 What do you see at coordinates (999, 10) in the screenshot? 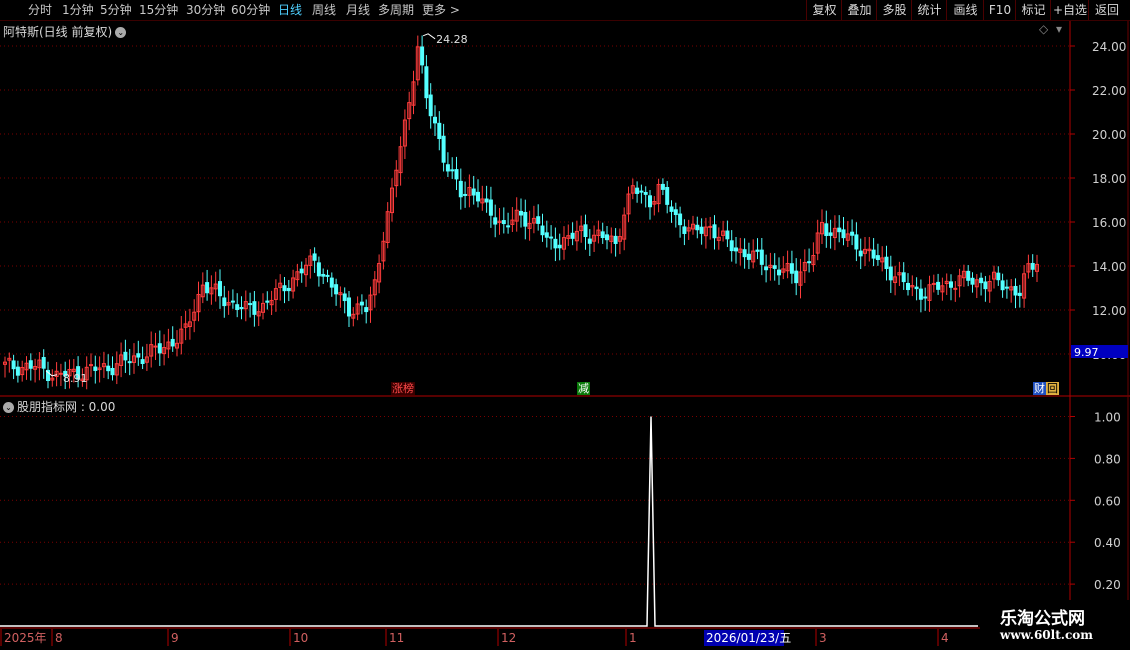
I see `toolbar-button-5: F10` at bounding box center [999, 10].